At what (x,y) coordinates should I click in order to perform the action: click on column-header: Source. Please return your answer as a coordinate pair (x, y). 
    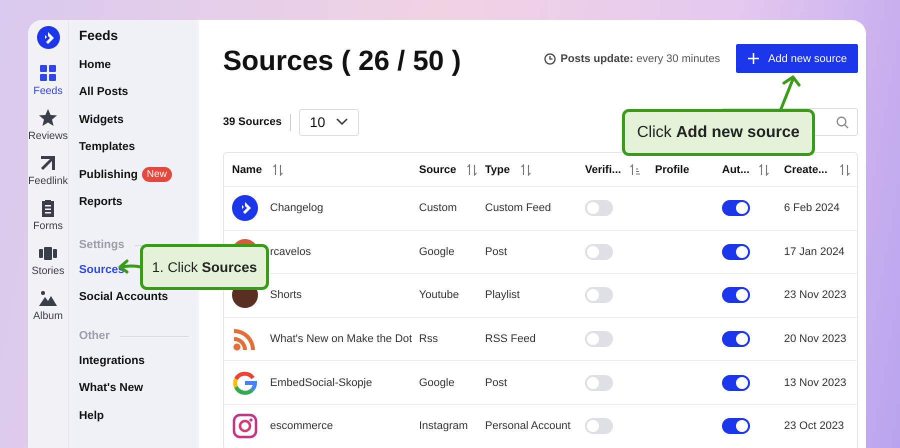
    Looking at the image, I should click on (437, 170).